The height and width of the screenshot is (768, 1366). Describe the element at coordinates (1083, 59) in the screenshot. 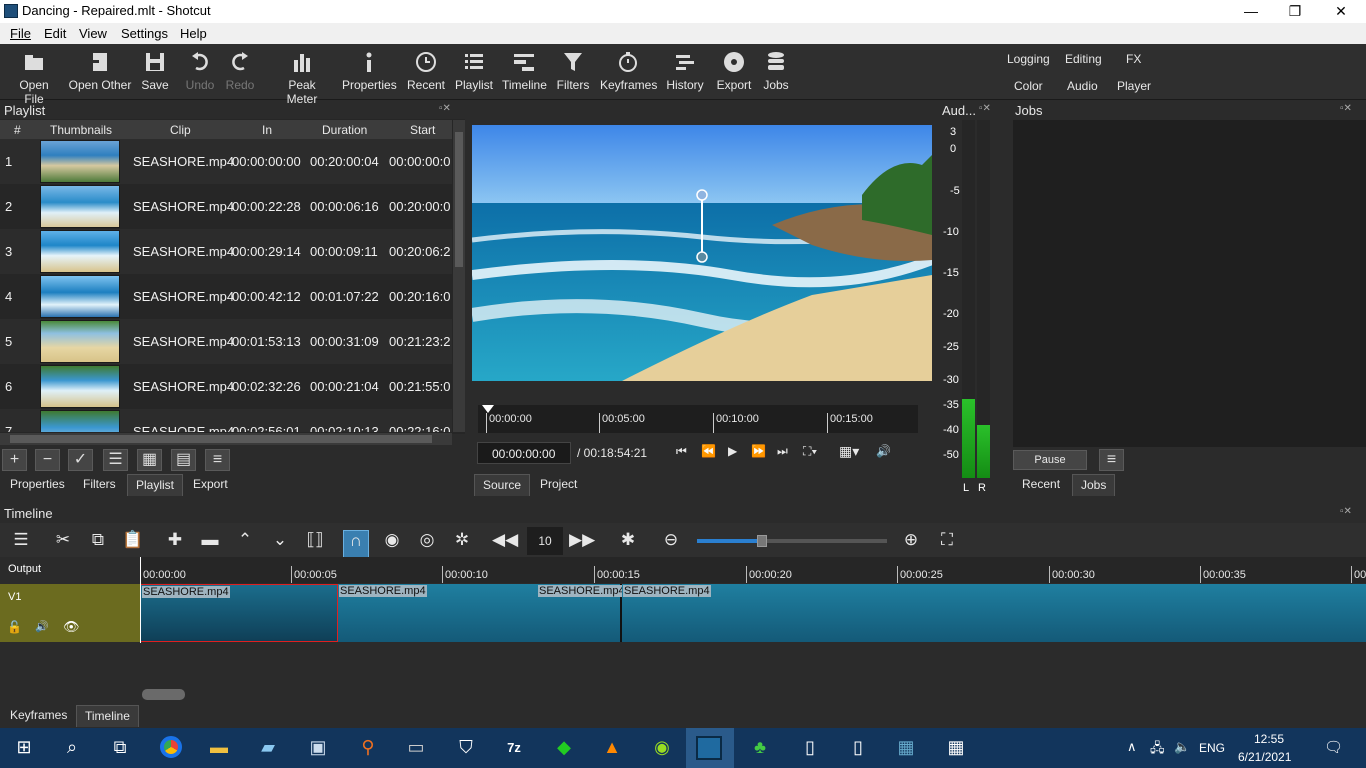

I see `layout-editing: Editing` at that location.